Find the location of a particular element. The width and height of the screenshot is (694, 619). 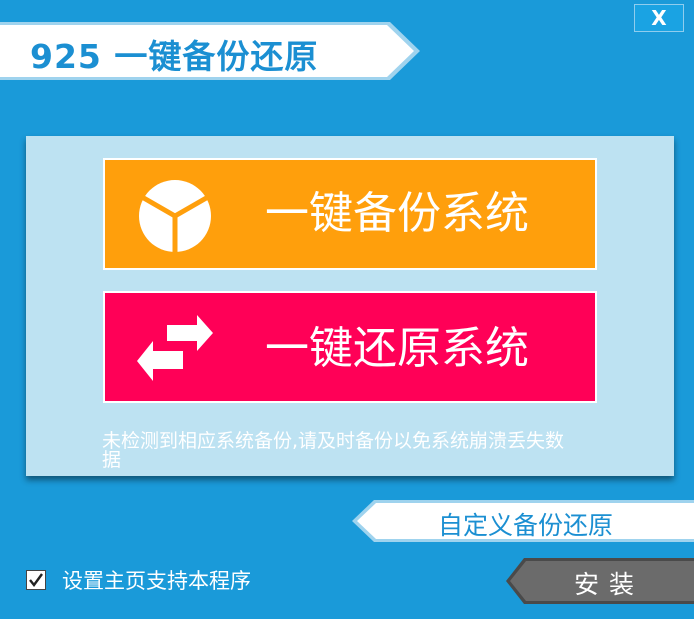

homepage-checkbox-label: 设置主页支持本程序 is located at coordinates (156, 581).